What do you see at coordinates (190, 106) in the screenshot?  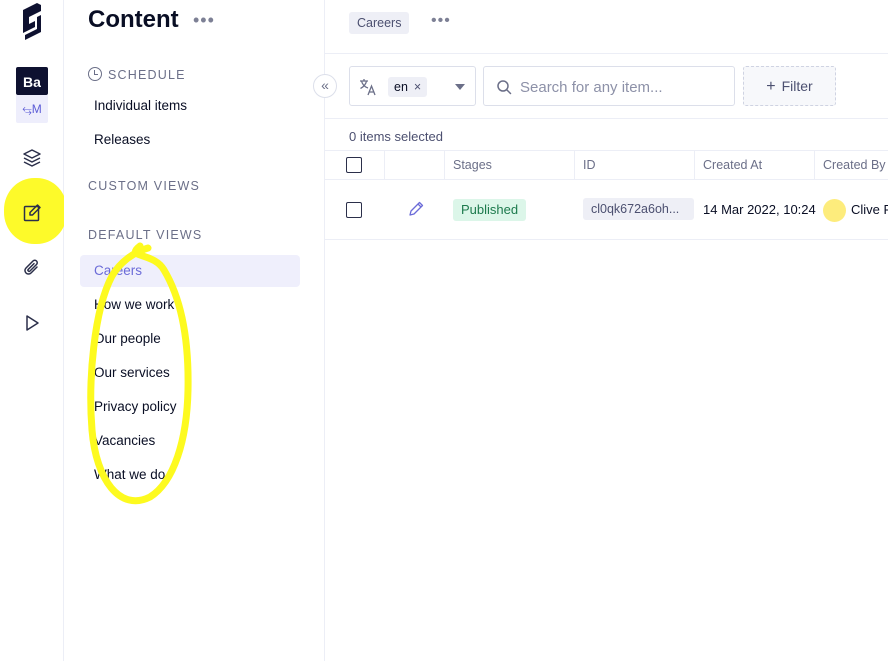 I see `nav-individual-items: Individual items` at bounding box center [190, 106].